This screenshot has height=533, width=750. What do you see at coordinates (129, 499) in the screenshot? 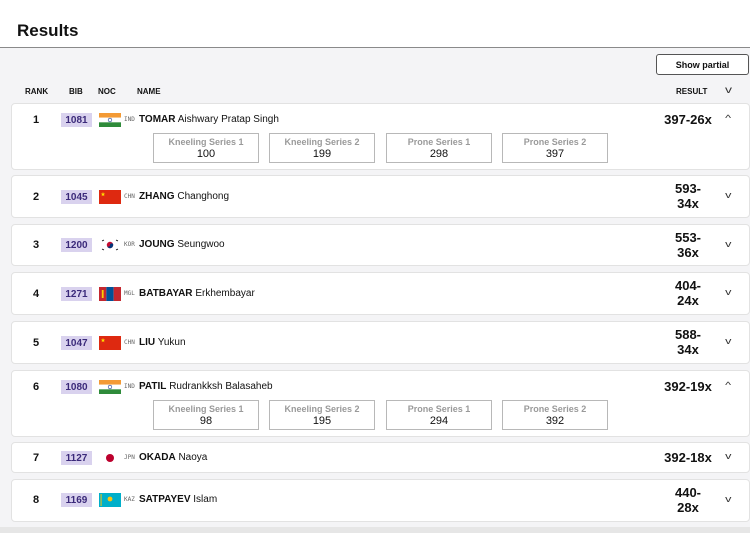
I see `noc-code: KAZ` at bounding box center [129, 499].